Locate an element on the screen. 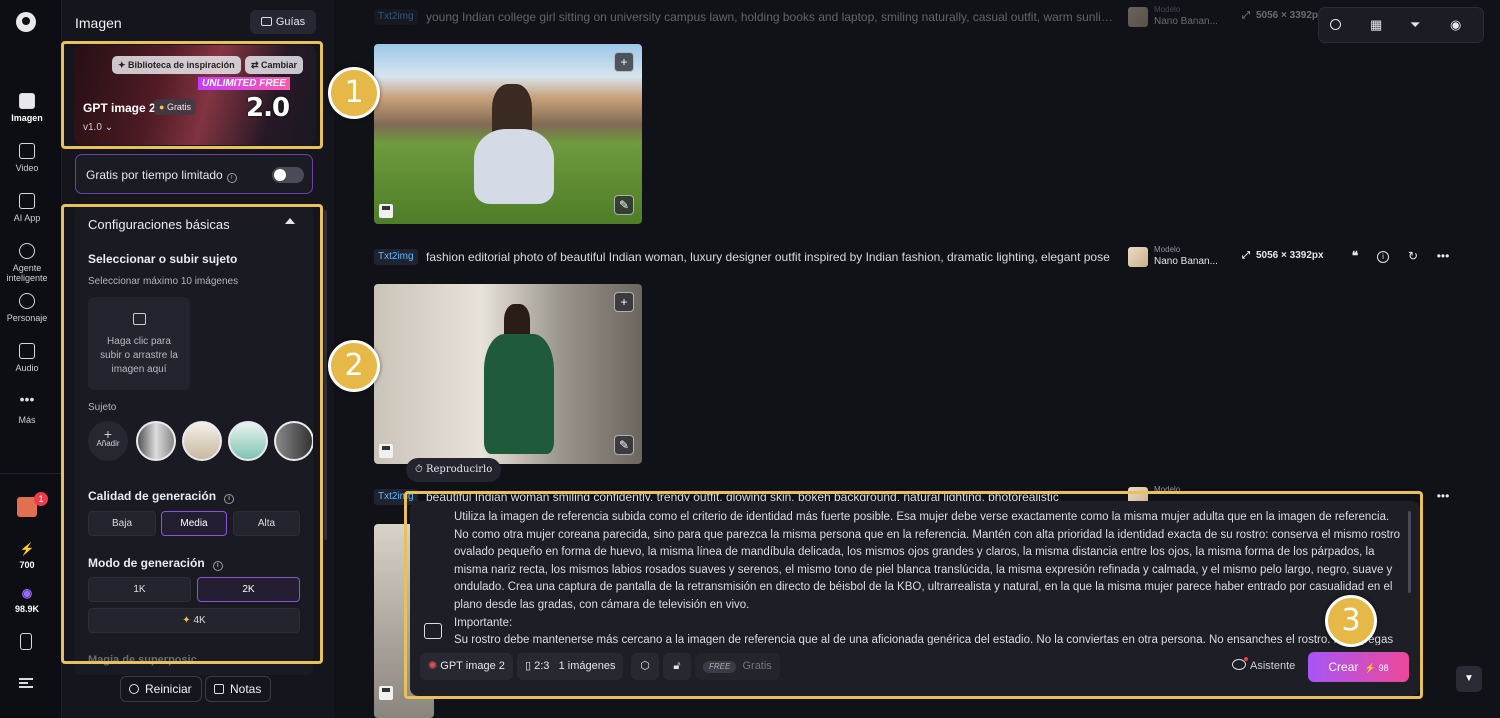 This screenshot has width=1500, height=718. subject-label: Sujeto is located at coordinates (102, 407).